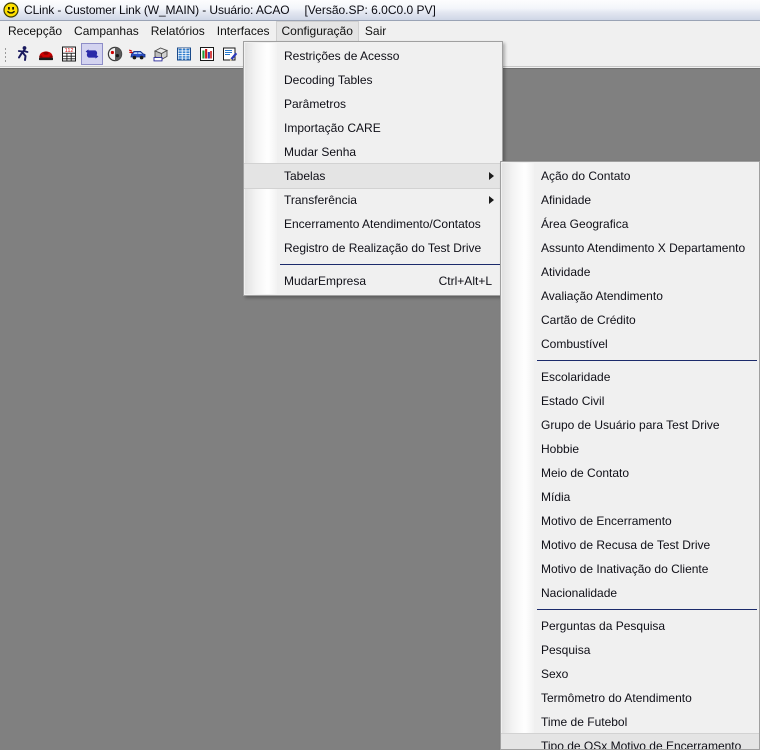 The width and height of the screenshot is (760, 750). I want to click on menu-item-label: Estado Civil, so click(573, 401).